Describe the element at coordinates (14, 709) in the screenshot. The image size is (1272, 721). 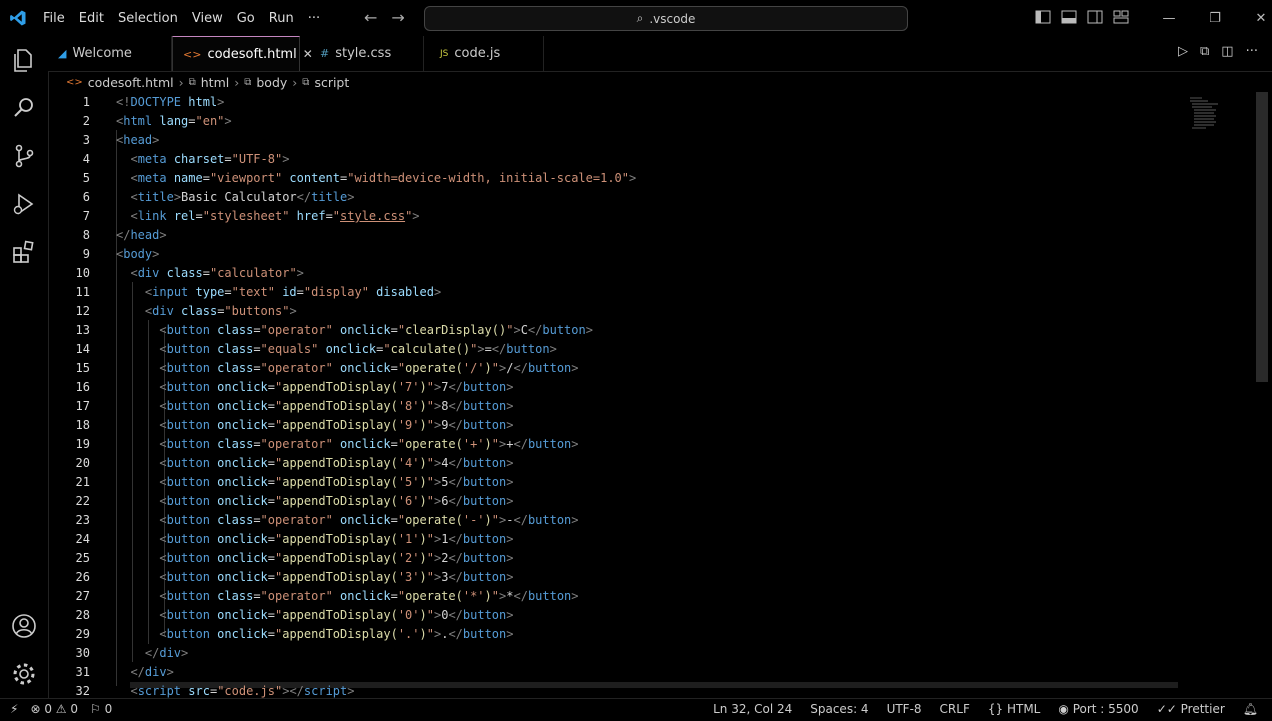
I see `remote-icon: ⚡` at that location.